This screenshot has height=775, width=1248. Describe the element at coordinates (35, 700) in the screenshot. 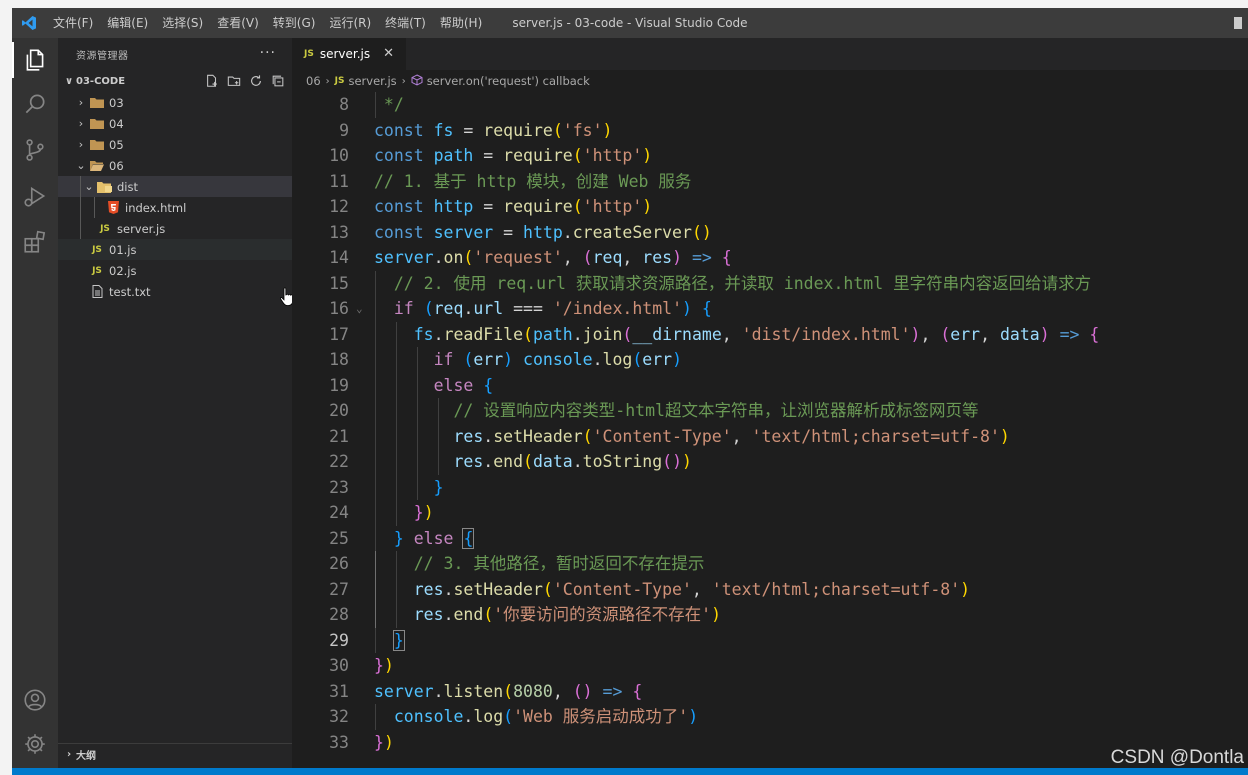

I see `account-icon` at that location.